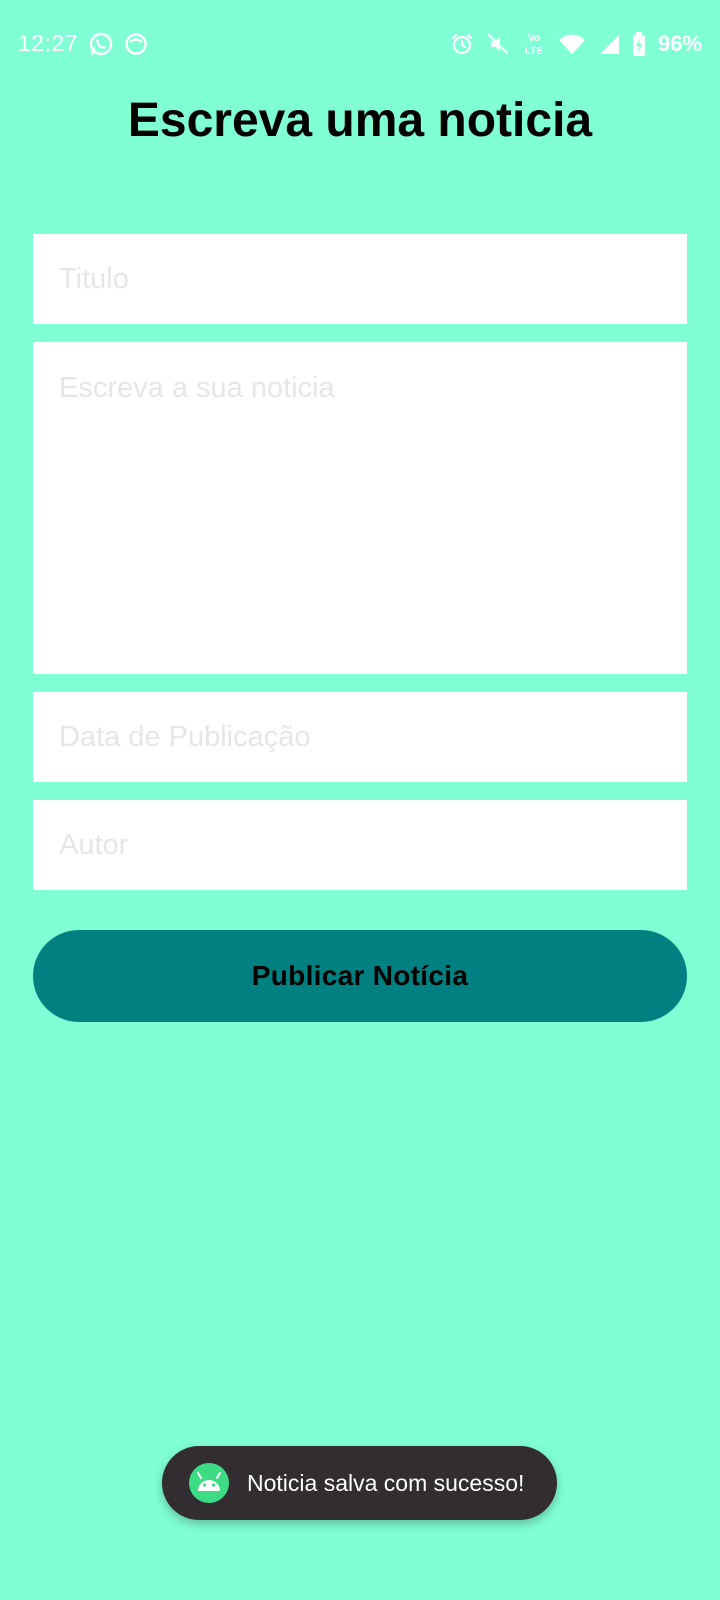  I want to click on toast-message: Noticia salva com sucesso!, so click(386, 1482).